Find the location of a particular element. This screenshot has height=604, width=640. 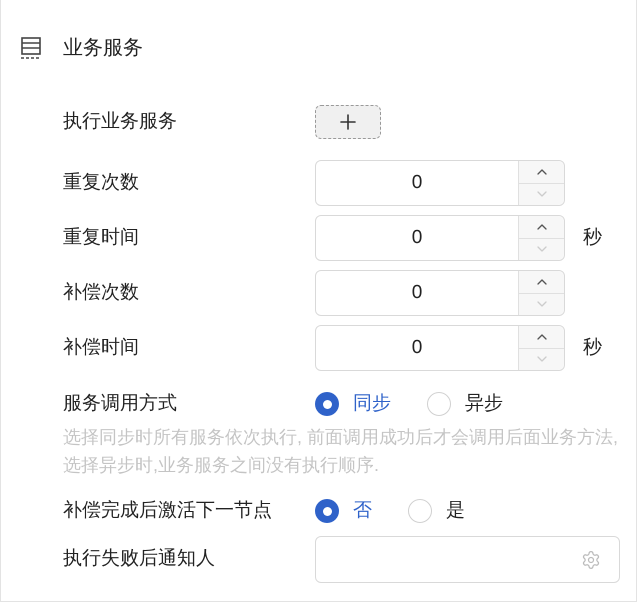

field-label: 执行业务服务 is located at coordinates (120, 121).